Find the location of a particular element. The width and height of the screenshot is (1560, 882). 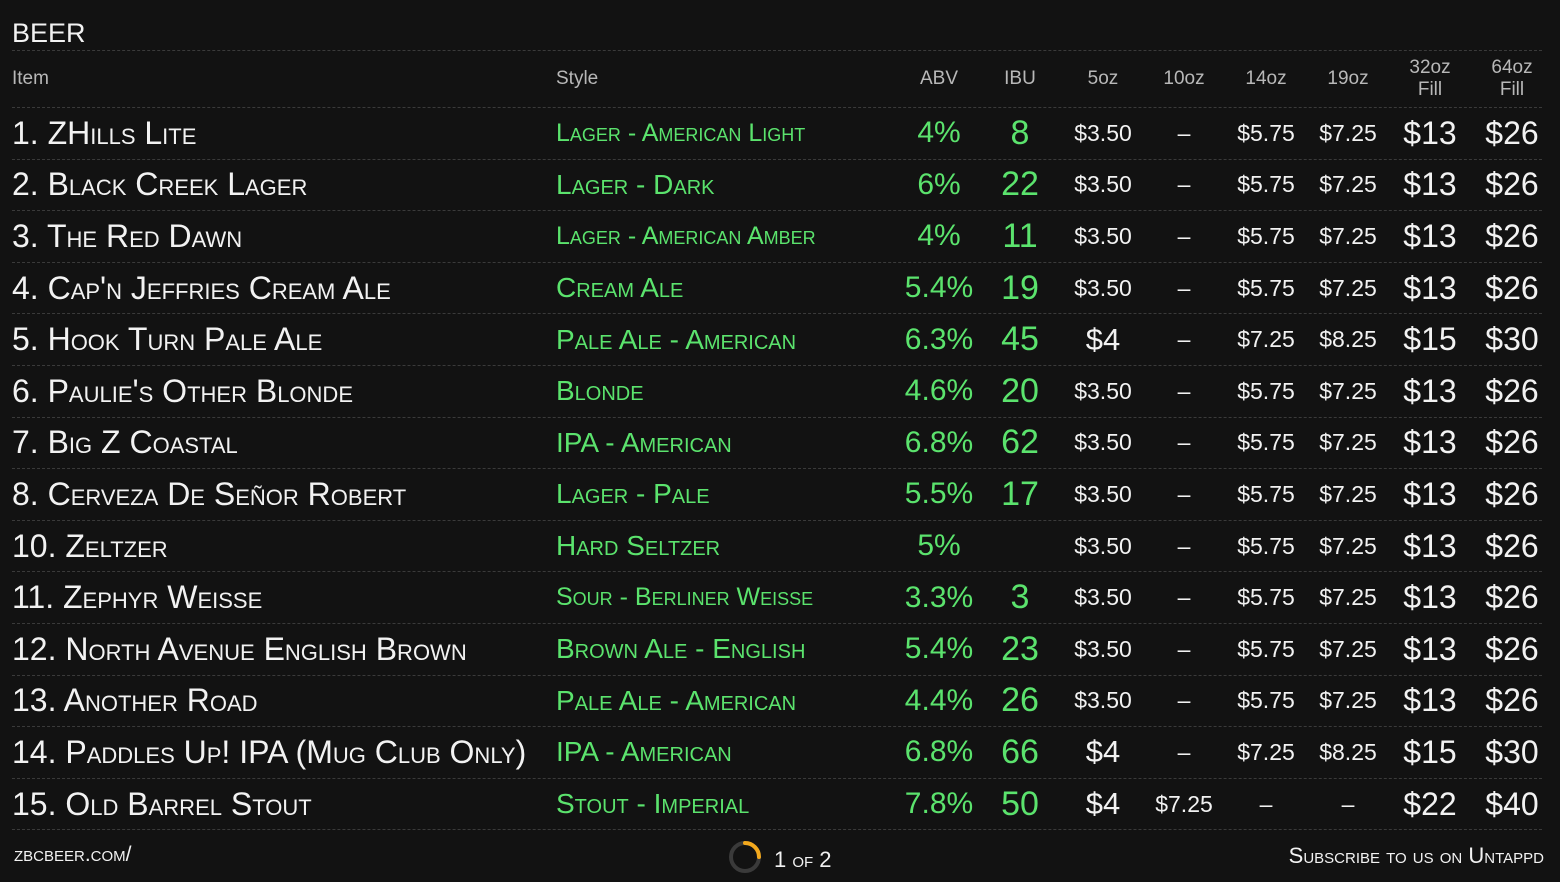

page-indicator-label: 1 of 2 is located at coordinates (803, 859).